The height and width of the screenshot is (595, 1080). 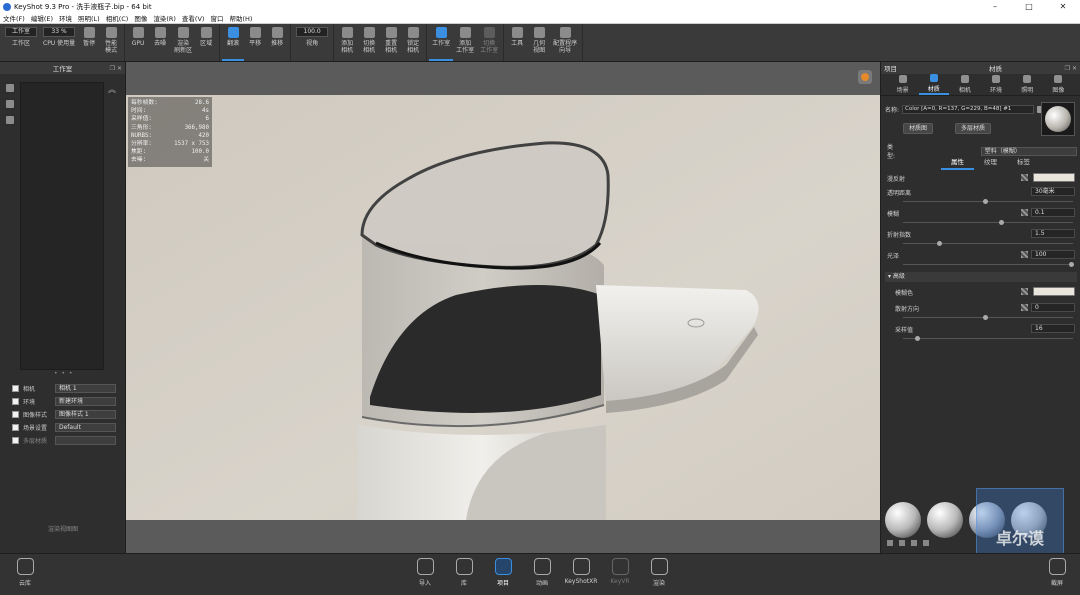 What do you see at coordinates (503, 572) in the screenshot?
I see `project-button: 项目` at bounding box center [503, 572].